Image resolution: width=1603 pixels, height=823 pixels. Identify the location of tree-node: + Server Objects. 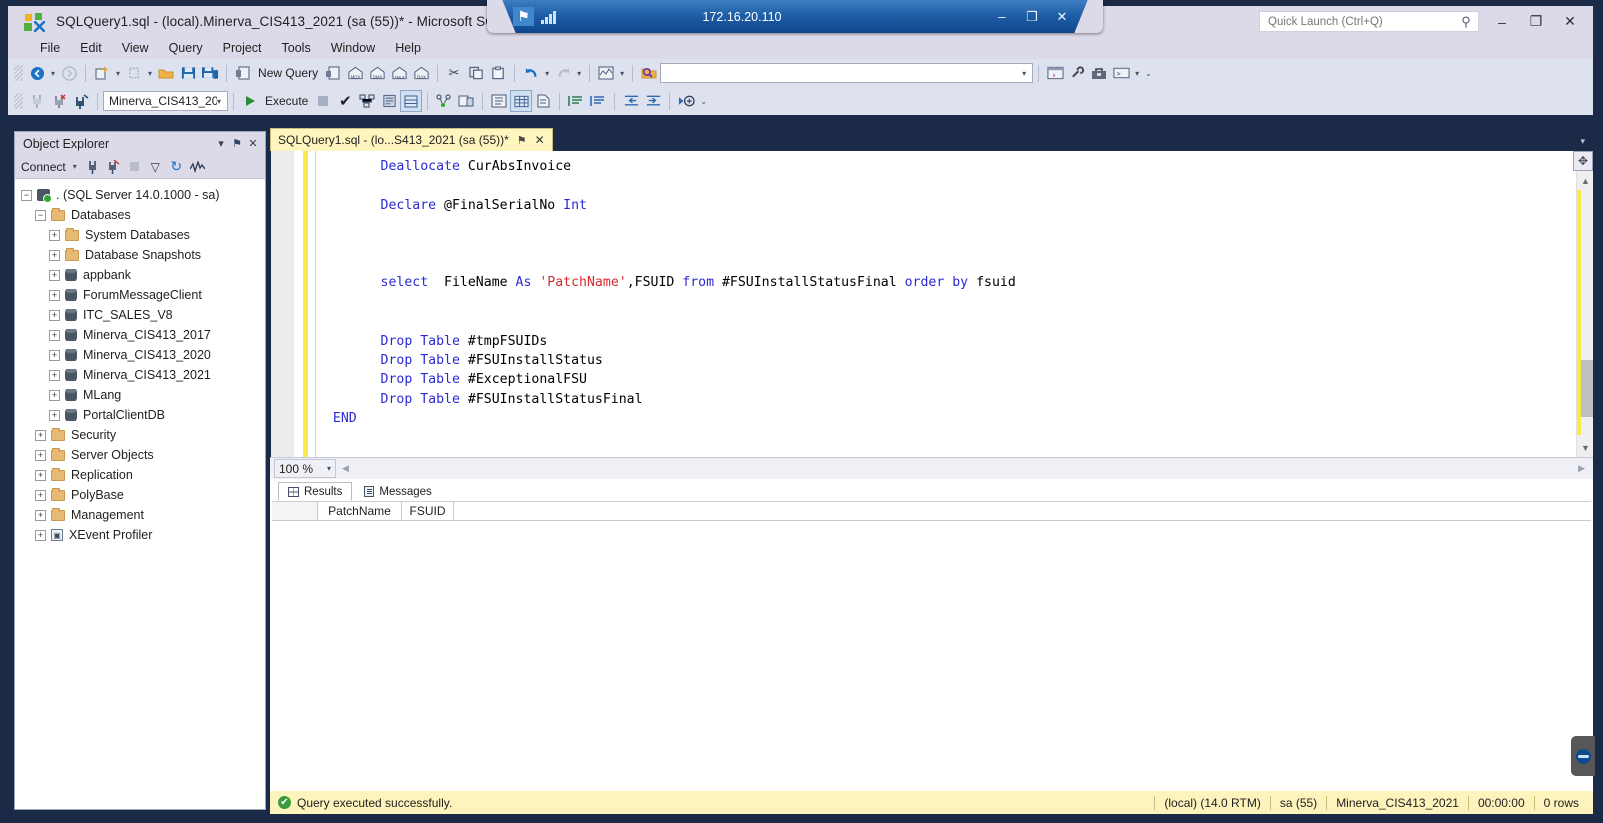
(143, 455).